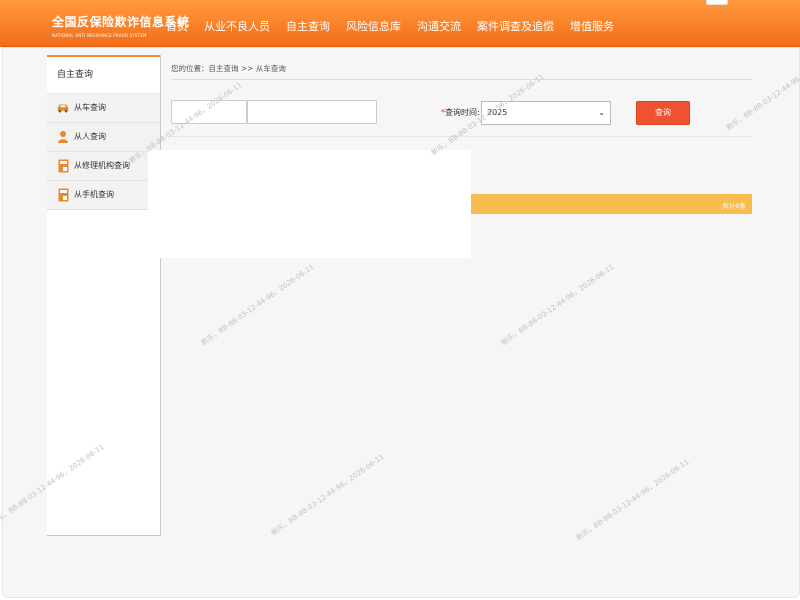  I want to click on nav-risk-database: 风险信息库, so click(373, 23).